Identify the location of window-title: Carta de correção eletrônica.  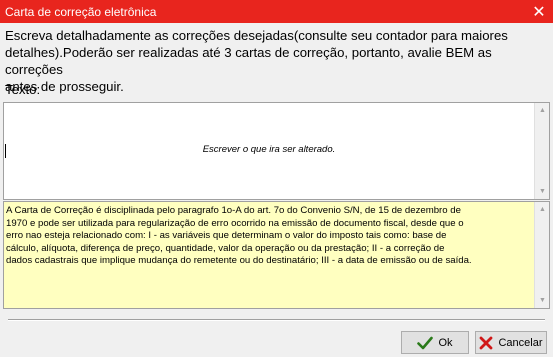
(81, 11).